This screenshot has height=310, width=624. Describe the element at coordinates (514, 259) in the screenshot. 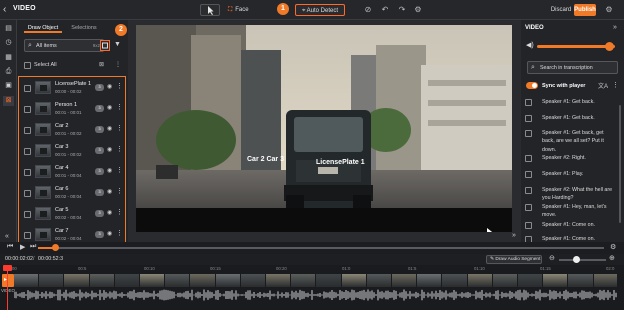

I see `draw-audio-segment-button: ✎ Draw Audio Segment` at that location.